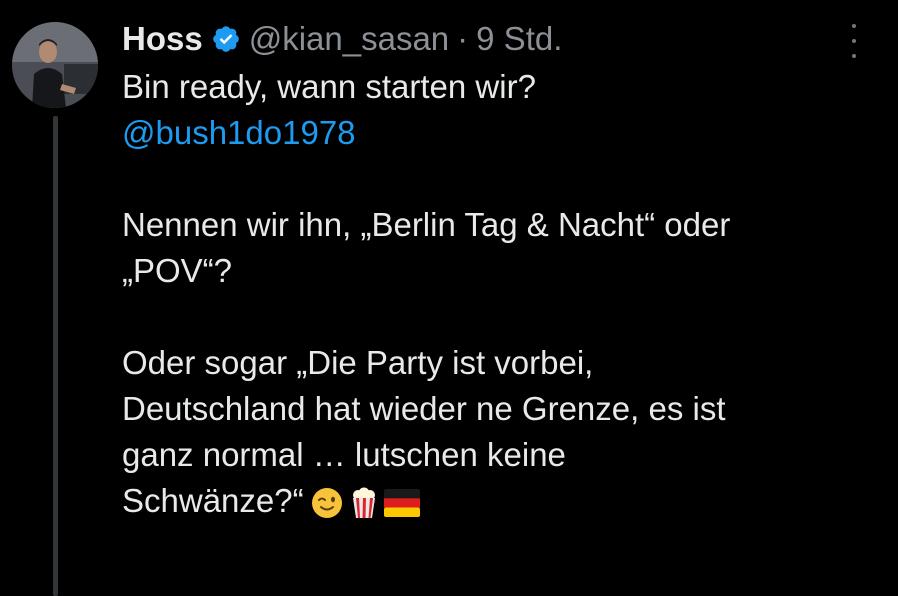  What do you see at coordinates (349, 39) in the screenshot?
I see `author-handle: @kian_sasan` at bounding box center [349, 39].